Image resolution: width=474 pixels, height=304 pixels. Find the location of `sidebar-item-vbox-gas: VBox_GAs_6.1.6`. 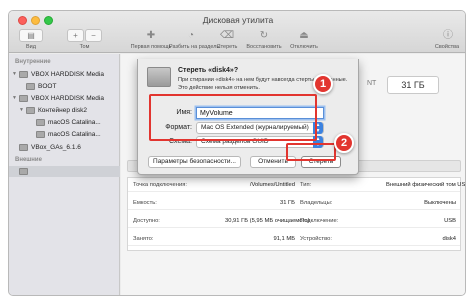

sidebar-item-vbox-gas: VBox_GAs_6.1.6 is located at coordinates (64, 147).